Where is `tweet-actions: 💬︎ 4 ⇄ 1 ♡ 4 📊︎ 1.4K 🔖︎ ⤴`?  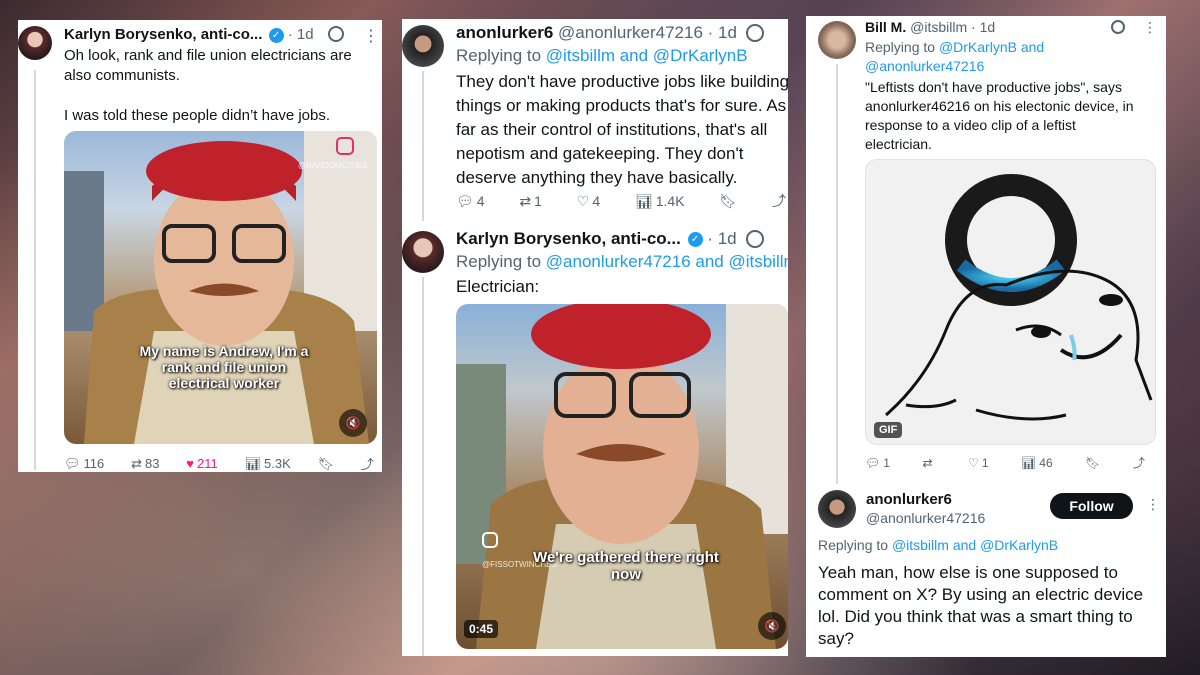 tweet-actions: 💬︎ 4 ⇄ 1 ♡ 4 📊︎ 1.4K 🔖︎ ⤴ is located at coordinates (621, 201).